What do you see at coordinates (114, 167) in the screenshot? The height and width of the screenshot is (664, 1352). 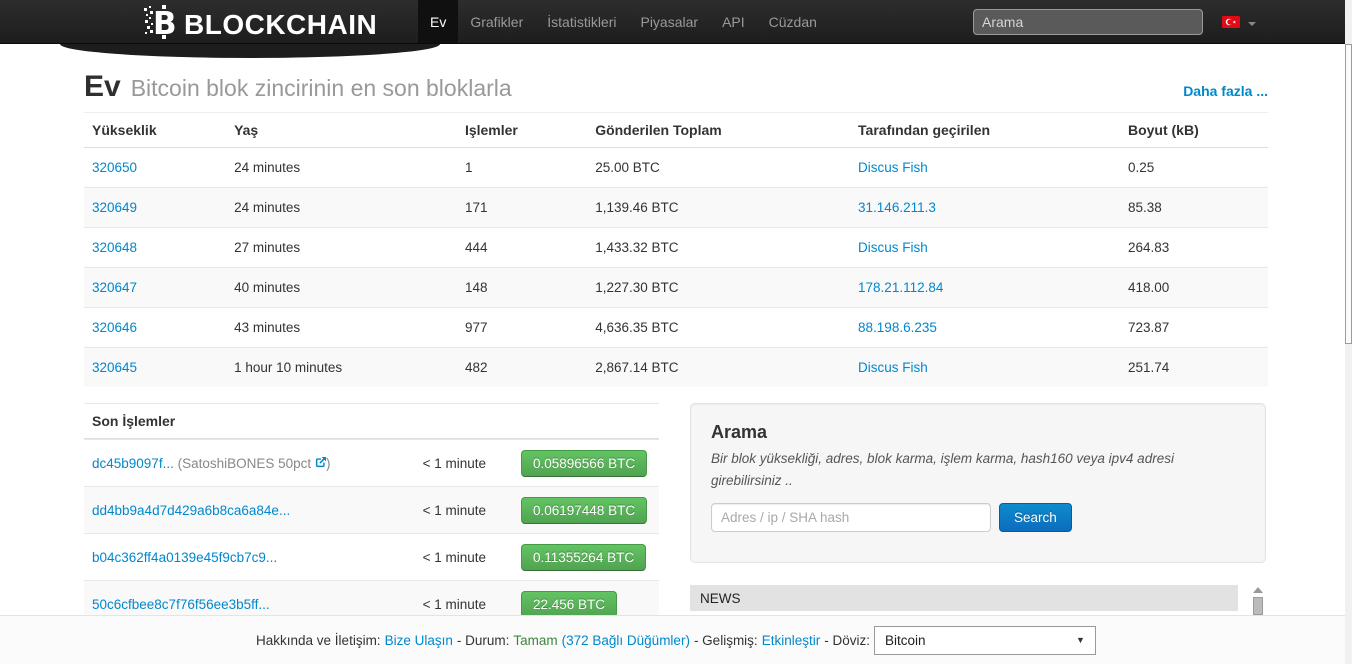 I see `block-height-link: 320650` at bounding box center [114, 167].